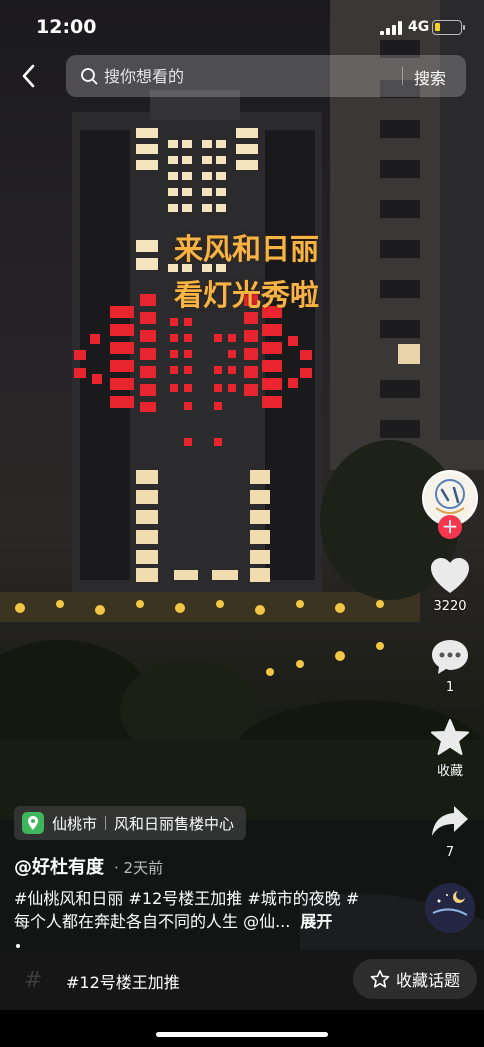 The width and height of the screenshot is (484, 1047). I want to click on back-button, so click(30, 76).